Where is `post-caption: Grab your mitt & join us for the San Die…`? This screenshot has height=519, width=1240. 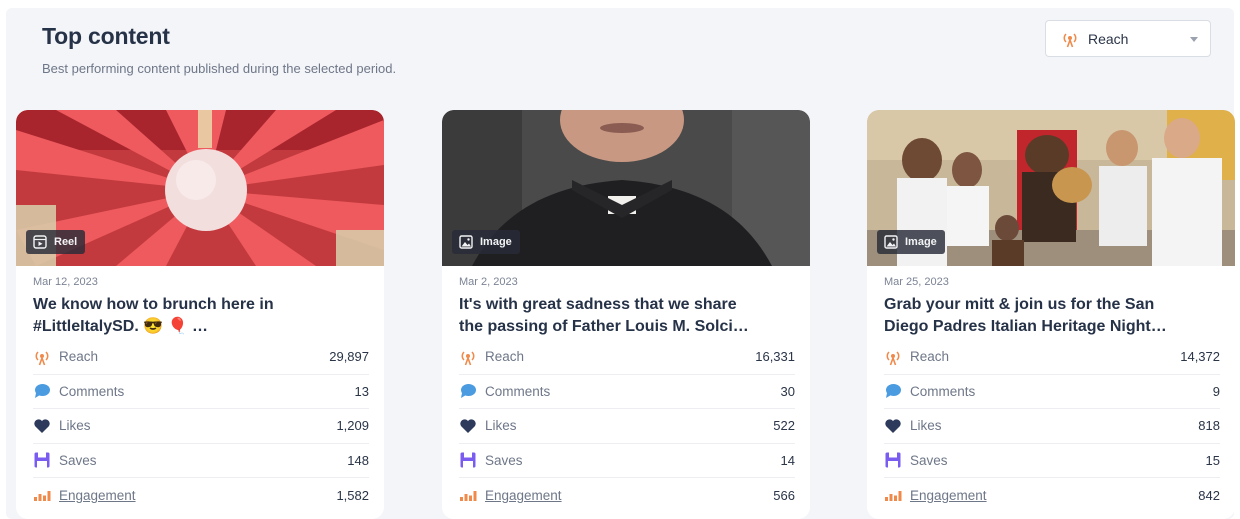
post-caption: Grab your mitt & join us for the San Die… is located at coordinates (1054, 316).